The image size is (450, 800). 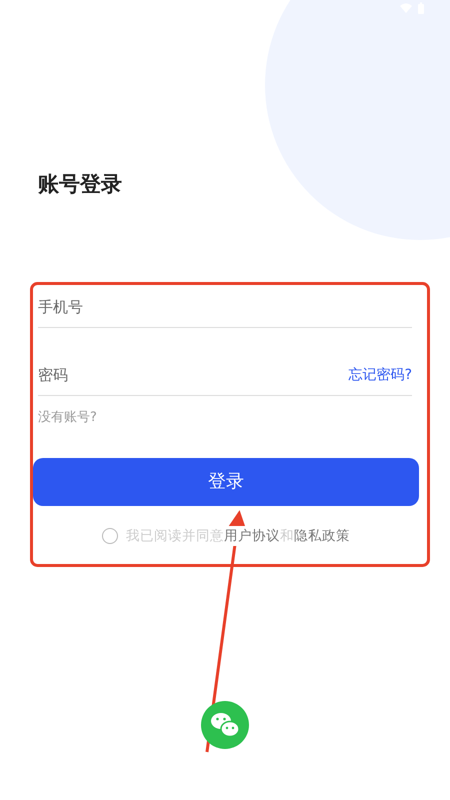 I want to click on login-button: 登录, so click(x=226, y=482).